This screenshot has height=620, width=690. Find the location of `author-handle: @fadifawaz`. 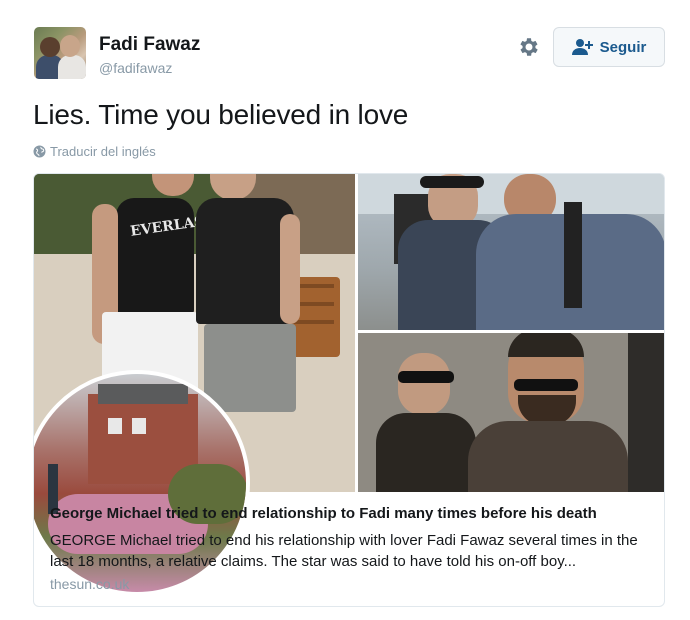

author-handle: @fadifawaz is located at coordinates (135, 68).